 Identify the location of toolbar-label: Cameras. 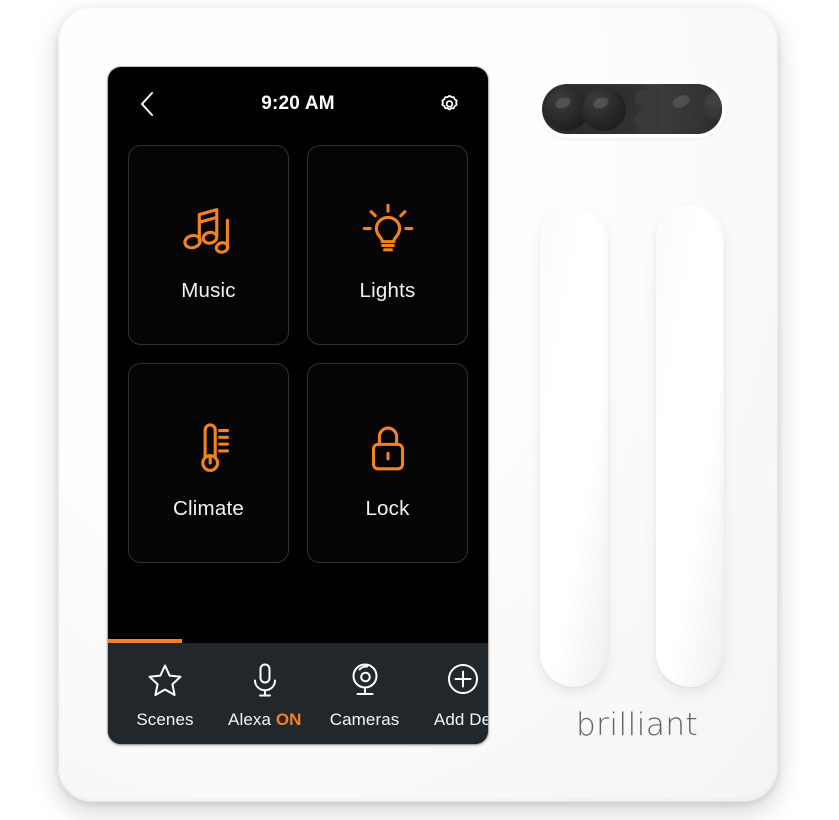
(364, 719).